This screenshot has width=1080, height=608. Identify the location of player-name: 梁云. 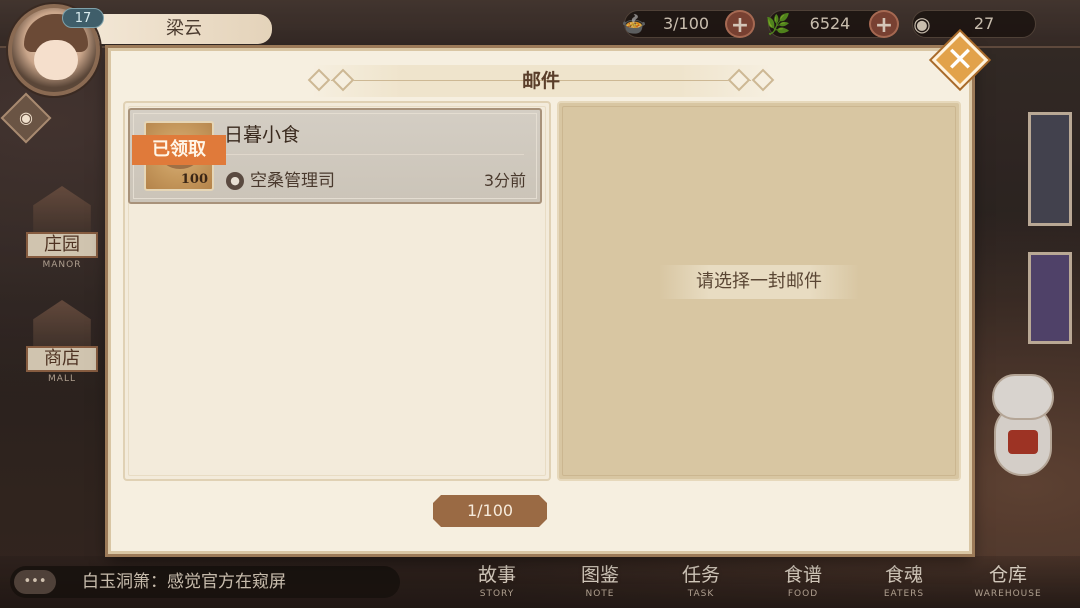
(184, 29).